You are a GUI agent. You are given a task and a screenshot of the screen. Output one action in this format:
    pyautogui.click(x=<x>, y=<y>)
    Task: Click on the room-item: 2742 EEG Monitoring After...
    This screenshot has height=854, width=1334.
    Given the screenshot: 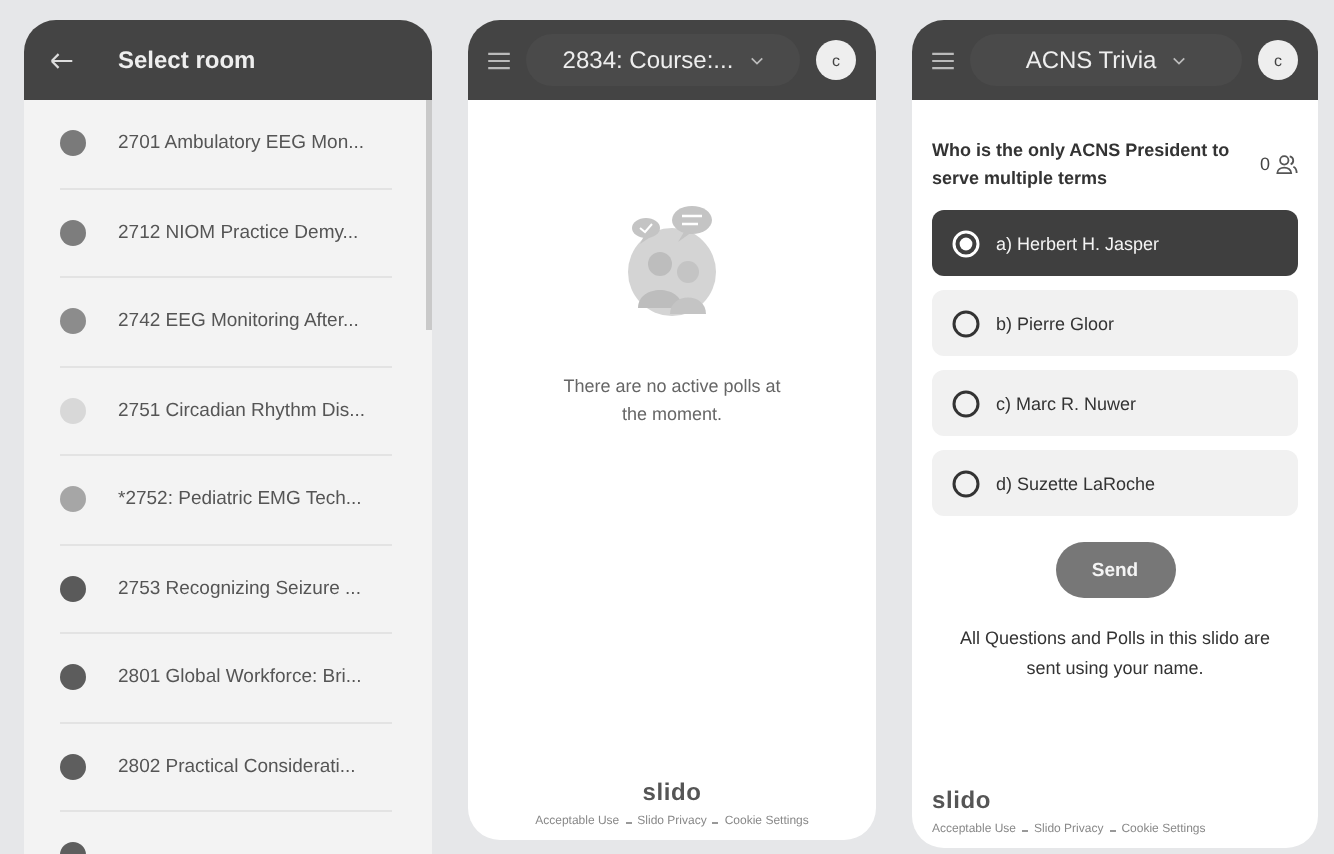 What is the action you would take?
    pyautogui.click(x=226, y=322)
    